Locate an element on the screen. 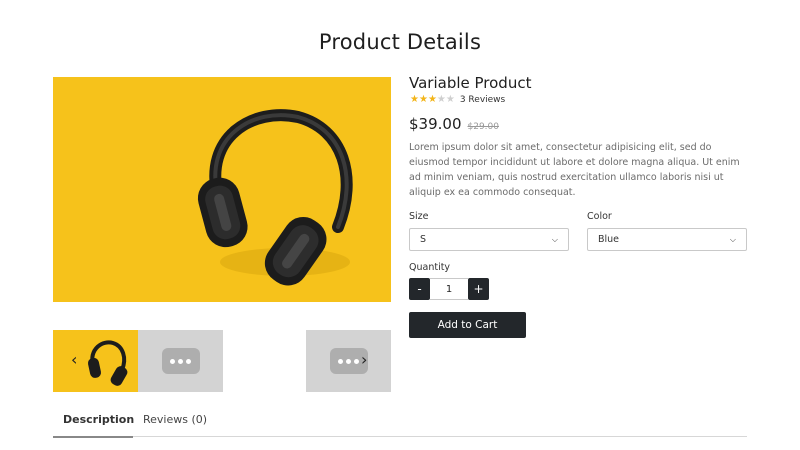  thumbnail-carousel: ‹ › is located at coordinates (222, 361).